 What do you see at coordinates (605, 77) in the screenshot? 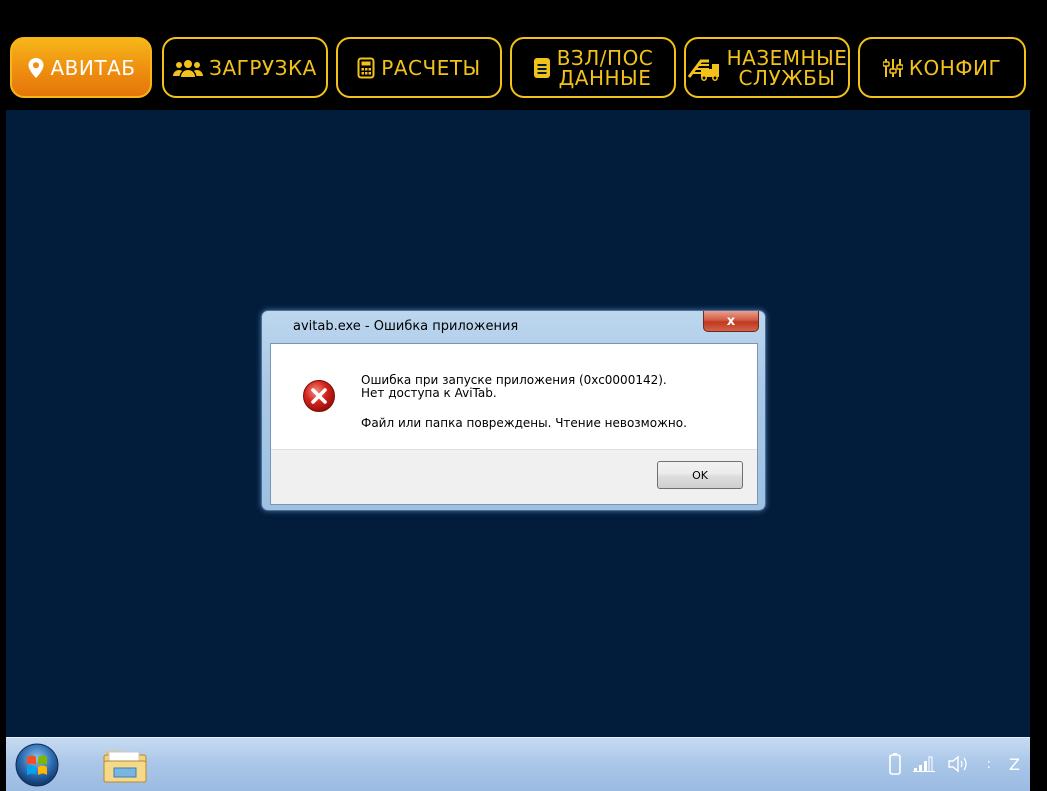
I see `tab-label-line2: ДАННЫЕ` at bounding box center [605, 77].